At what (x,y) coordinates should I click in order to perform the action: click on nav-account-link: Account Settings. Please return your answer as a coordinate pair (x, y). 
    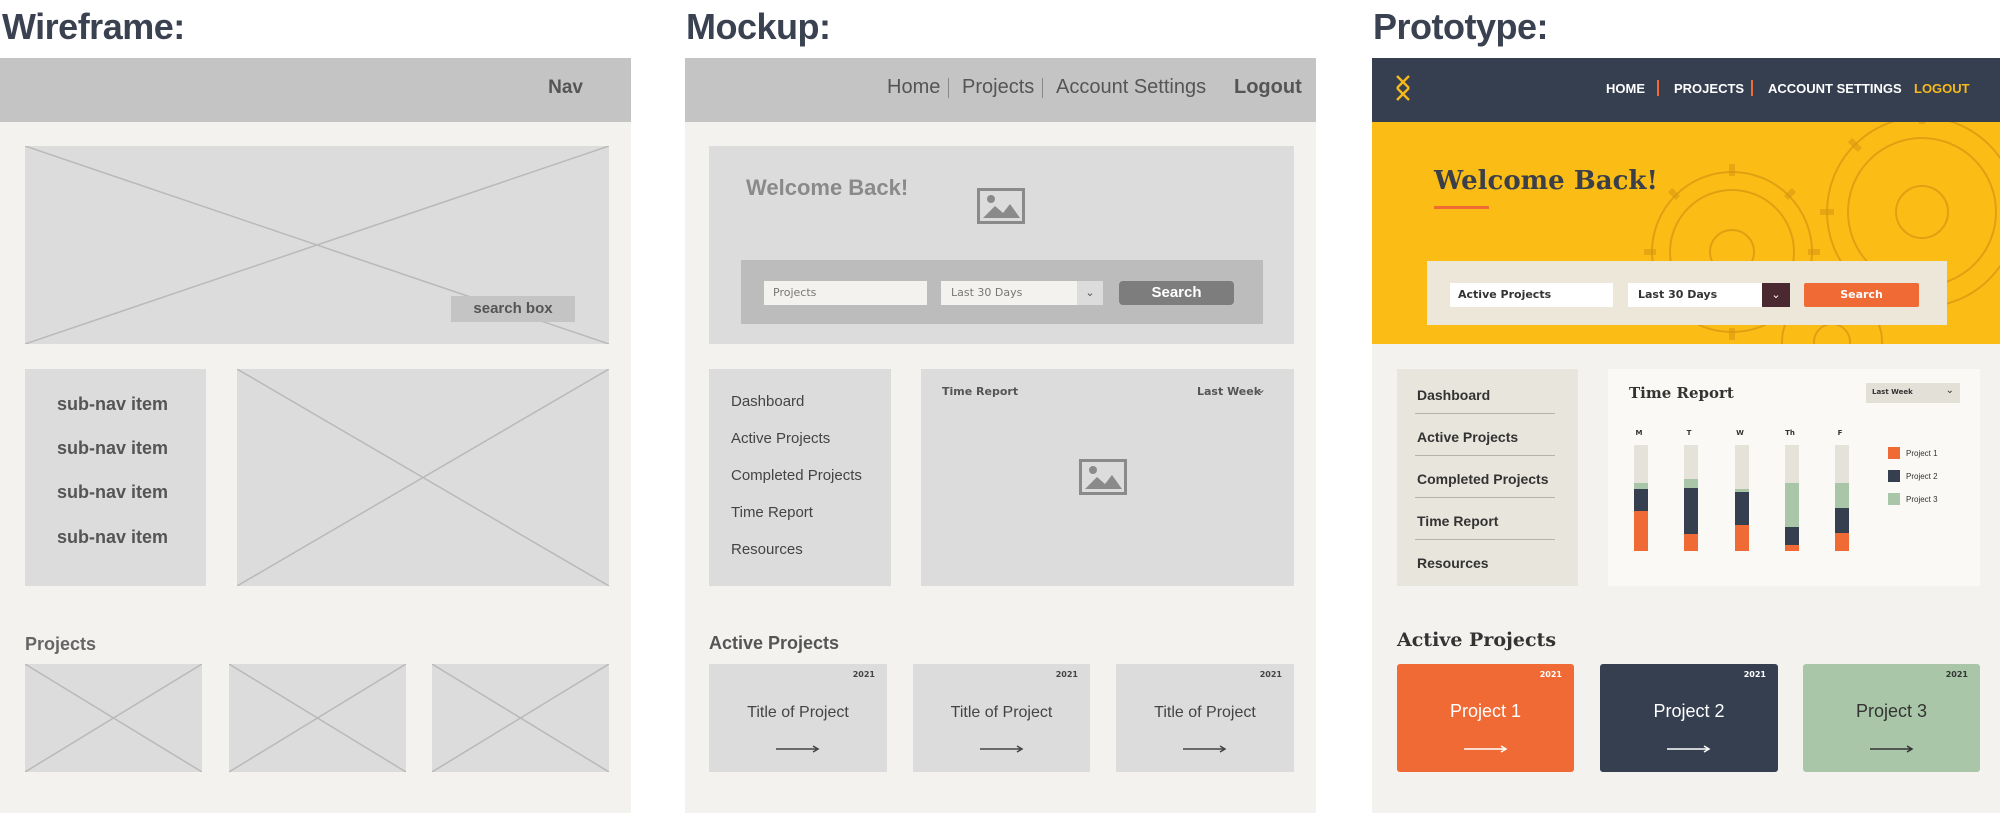
    Looking at the image, I should click on (1131, 87).